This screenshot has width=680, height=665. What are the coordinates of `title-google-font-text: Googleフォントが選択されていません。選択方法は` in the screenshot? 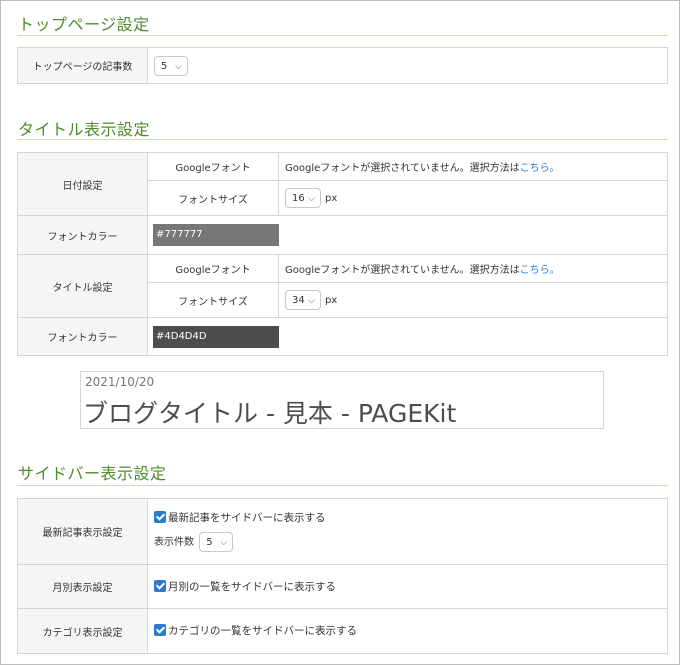 It's located at (402, 270).